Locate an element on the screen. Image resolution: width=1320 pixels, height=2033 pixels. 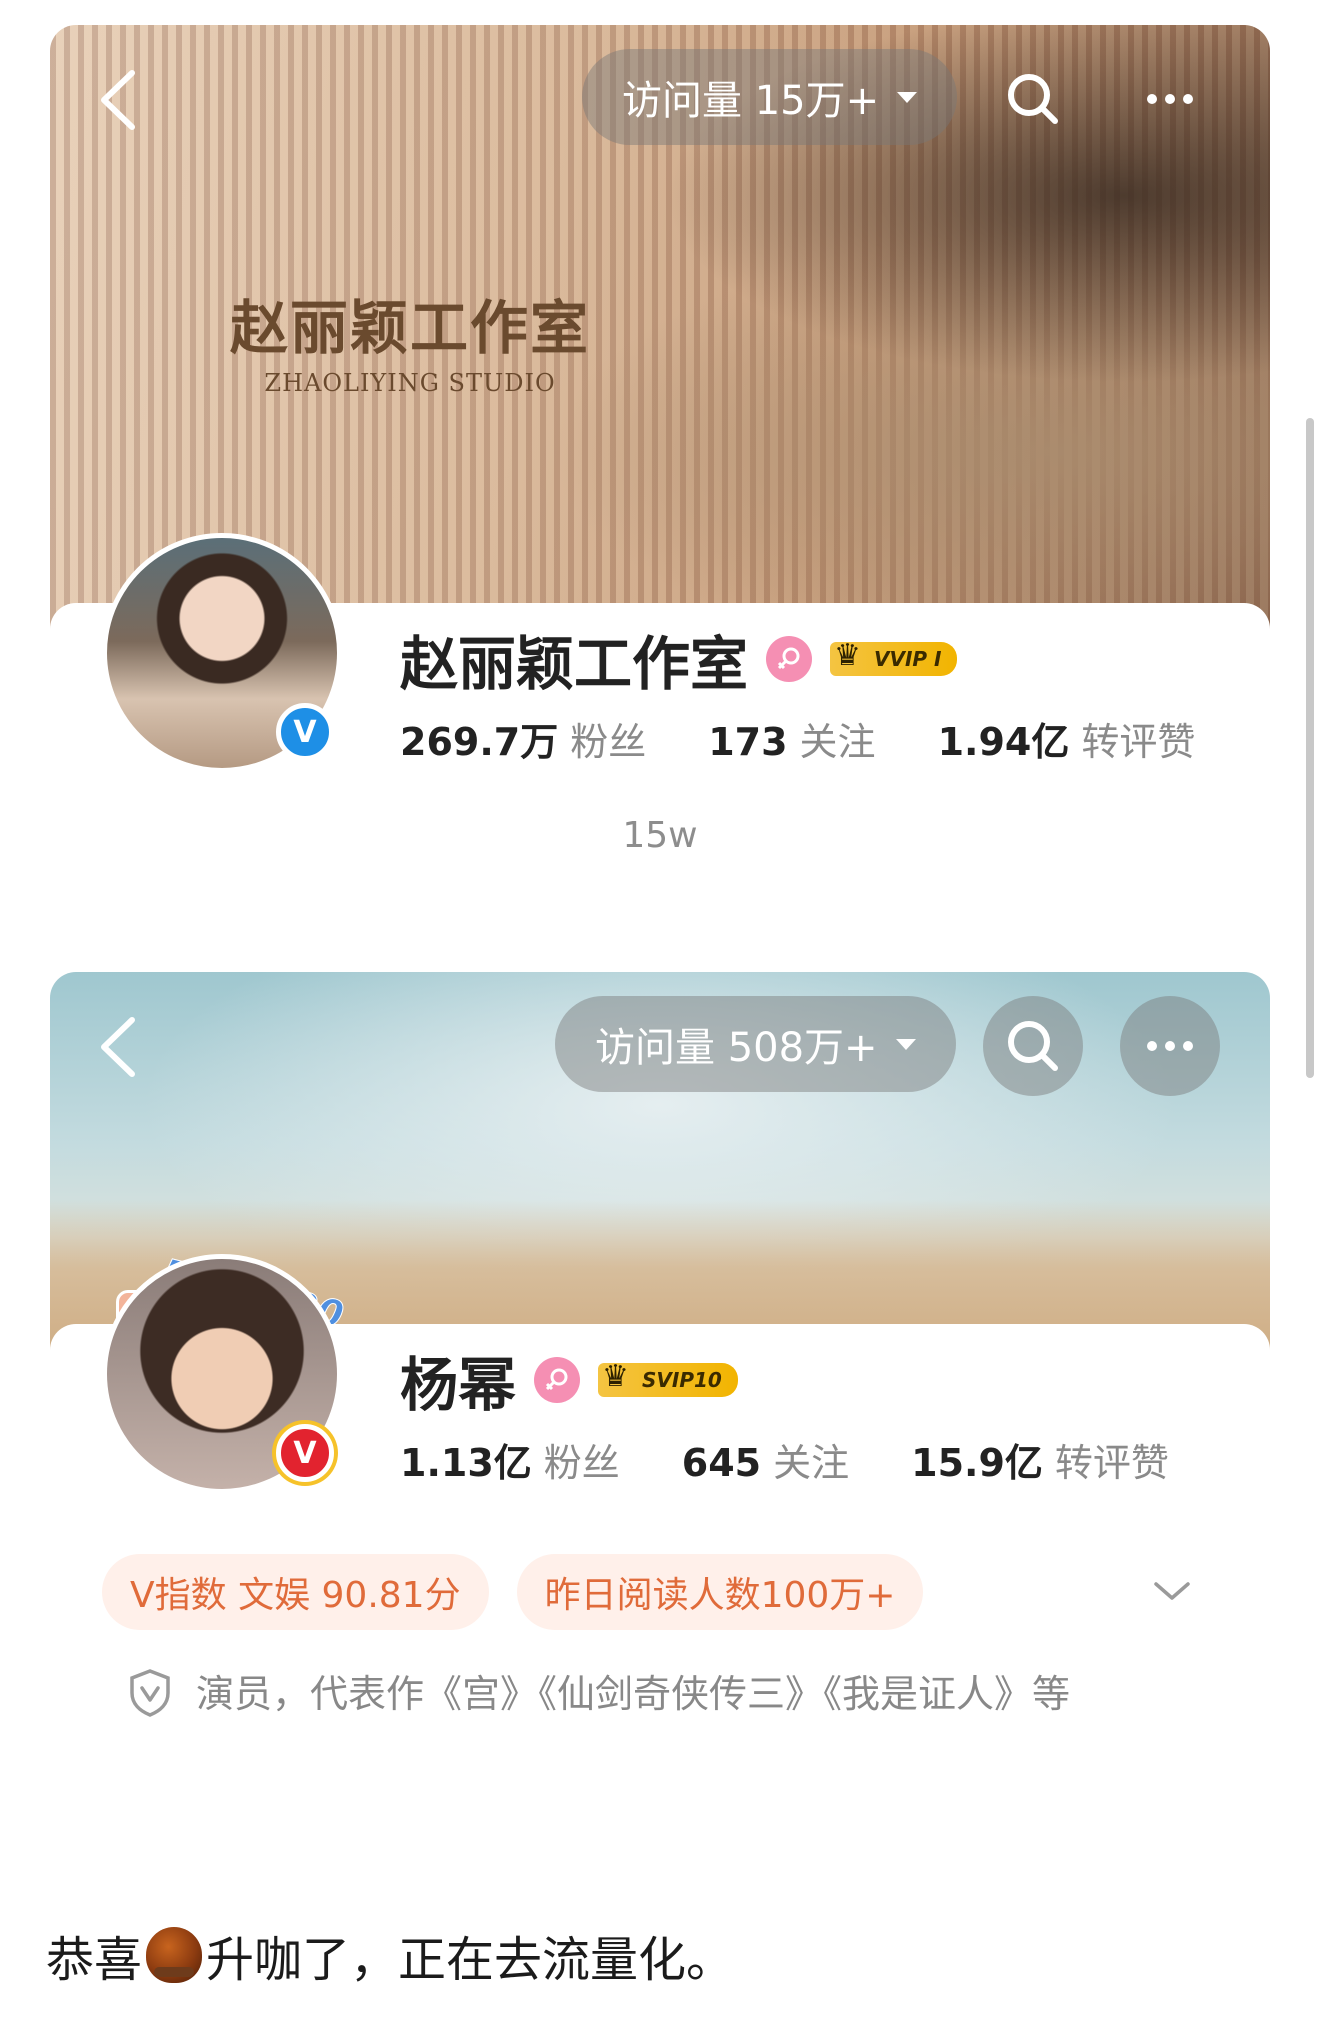
profile-name: 杨幂 is located at coordinates (458, 1385).